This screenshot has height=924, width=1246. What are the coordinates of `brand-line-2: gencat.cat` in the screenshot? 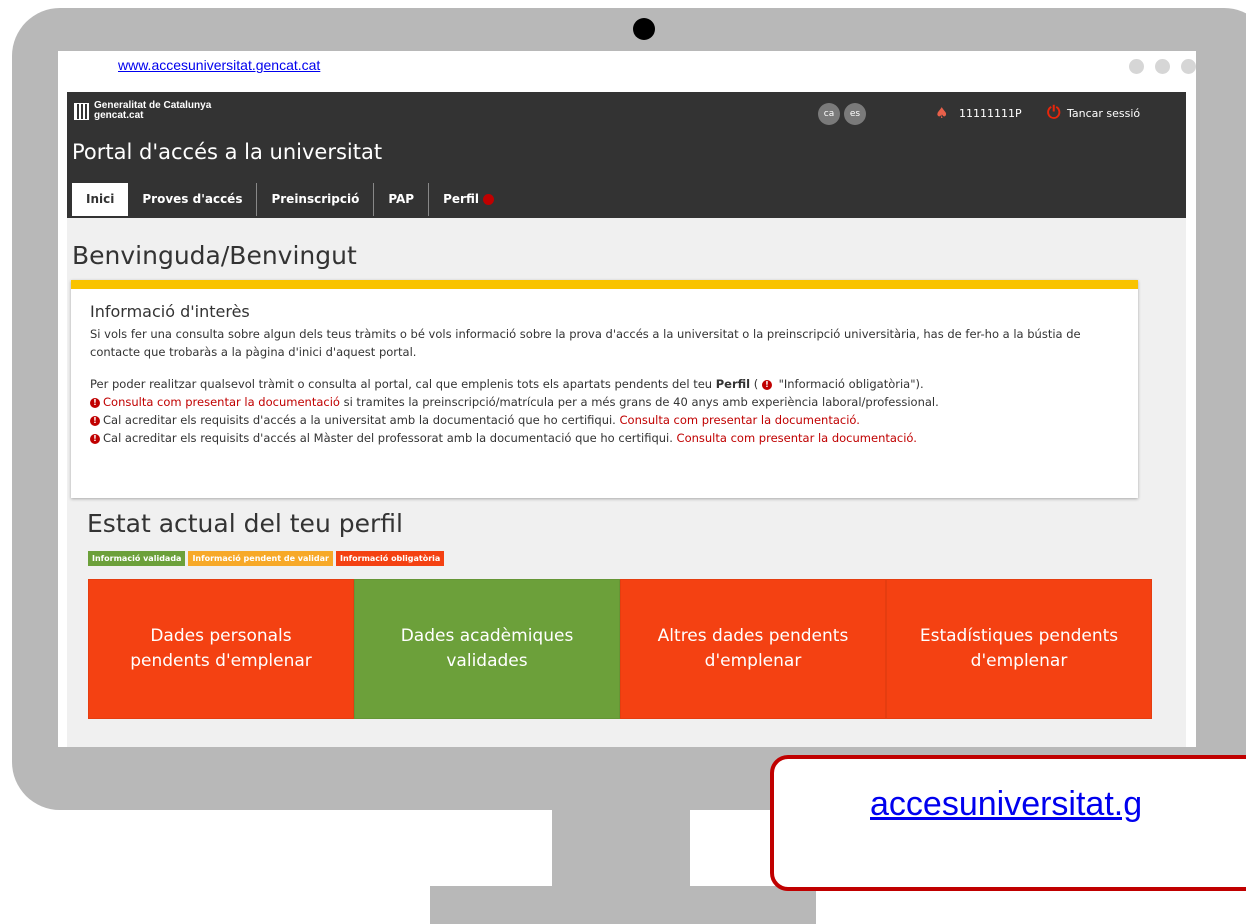 It's located at (119, 115).